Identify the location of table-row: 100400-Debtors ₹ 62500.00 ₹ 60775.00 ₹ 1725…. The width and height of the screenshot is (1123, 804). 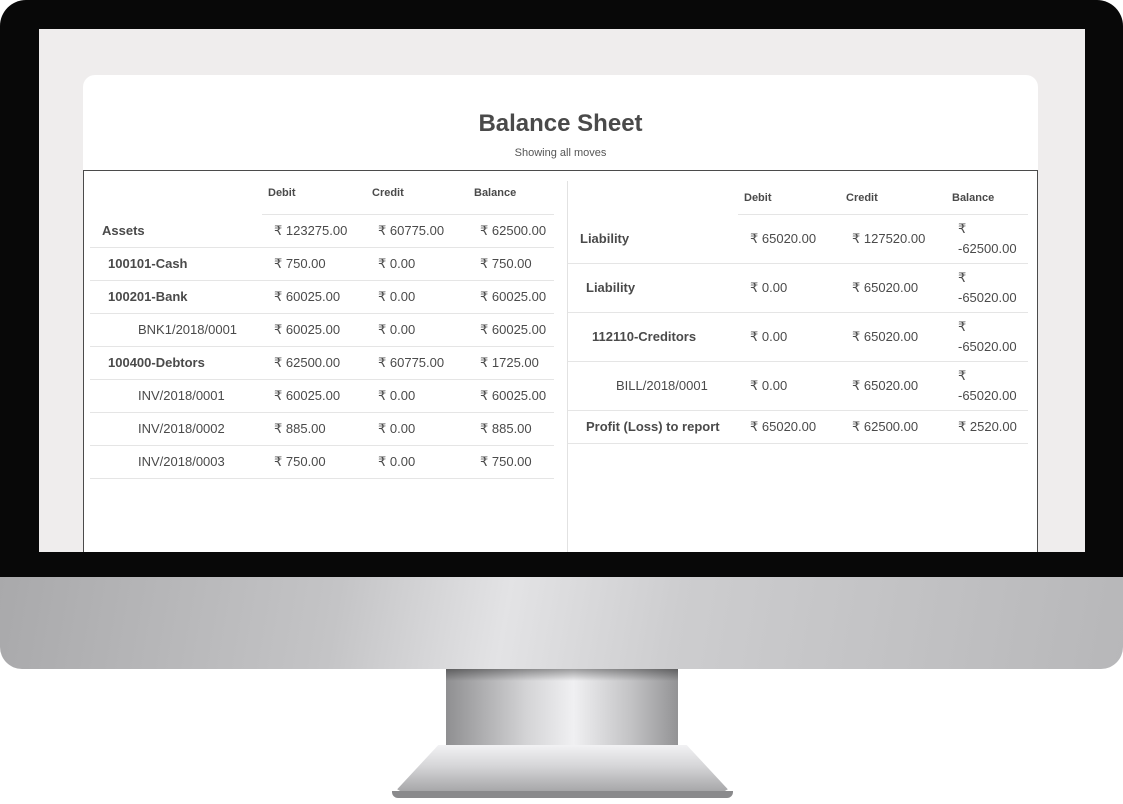
(322, 363).